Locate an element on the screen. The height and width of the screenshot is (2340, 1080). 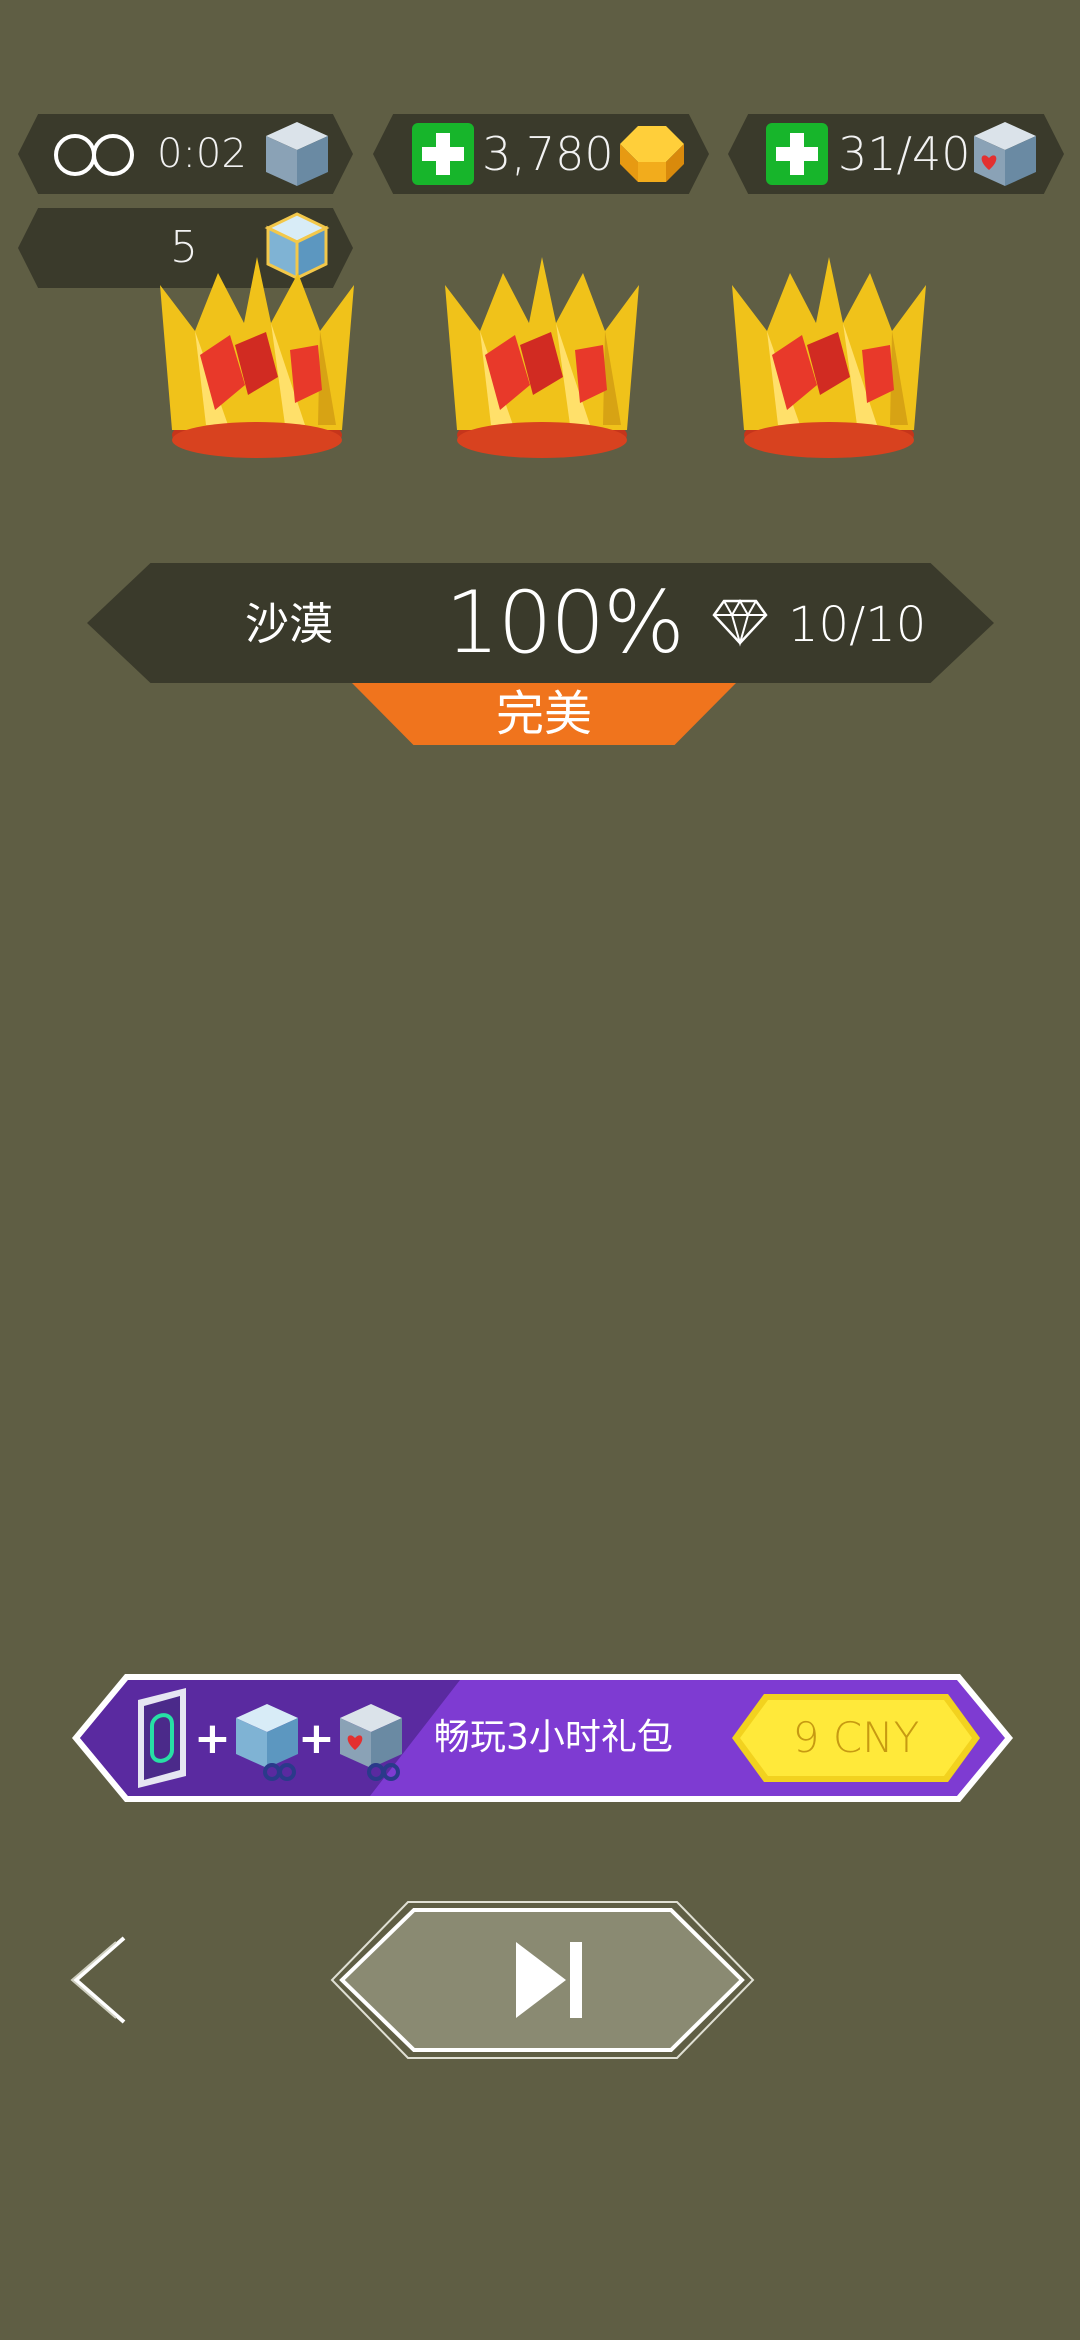
portal-frame-icon is located at coordinates (162, 1738).